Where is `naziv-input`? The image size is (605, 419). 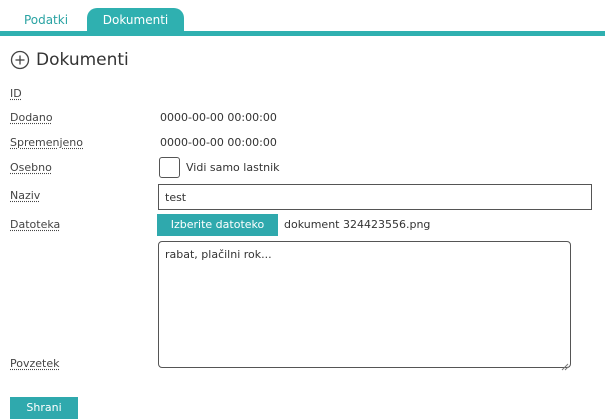 naziv-input is located at coordinates (375, 197).